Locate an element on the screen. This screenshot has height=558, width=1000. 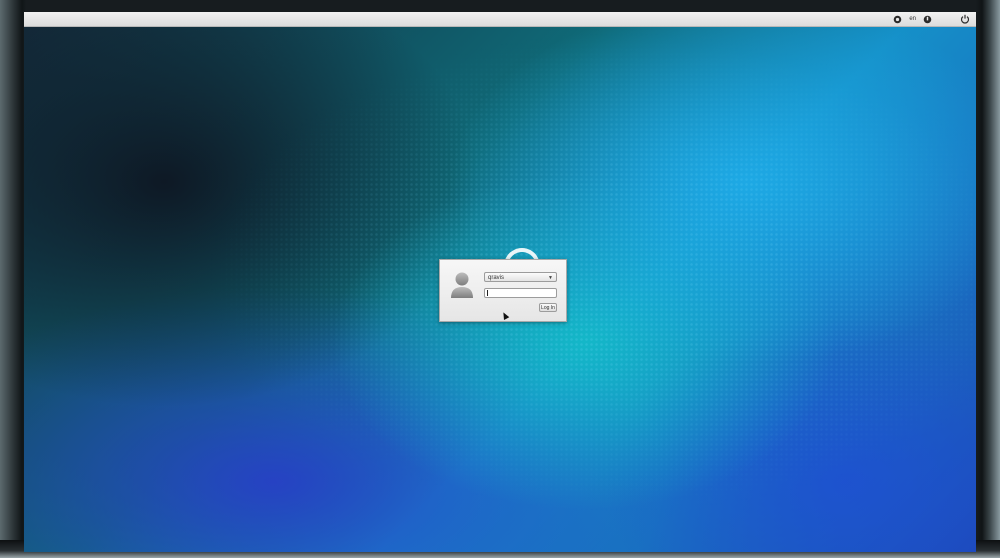
password-input is located at coordinates (520, 293).